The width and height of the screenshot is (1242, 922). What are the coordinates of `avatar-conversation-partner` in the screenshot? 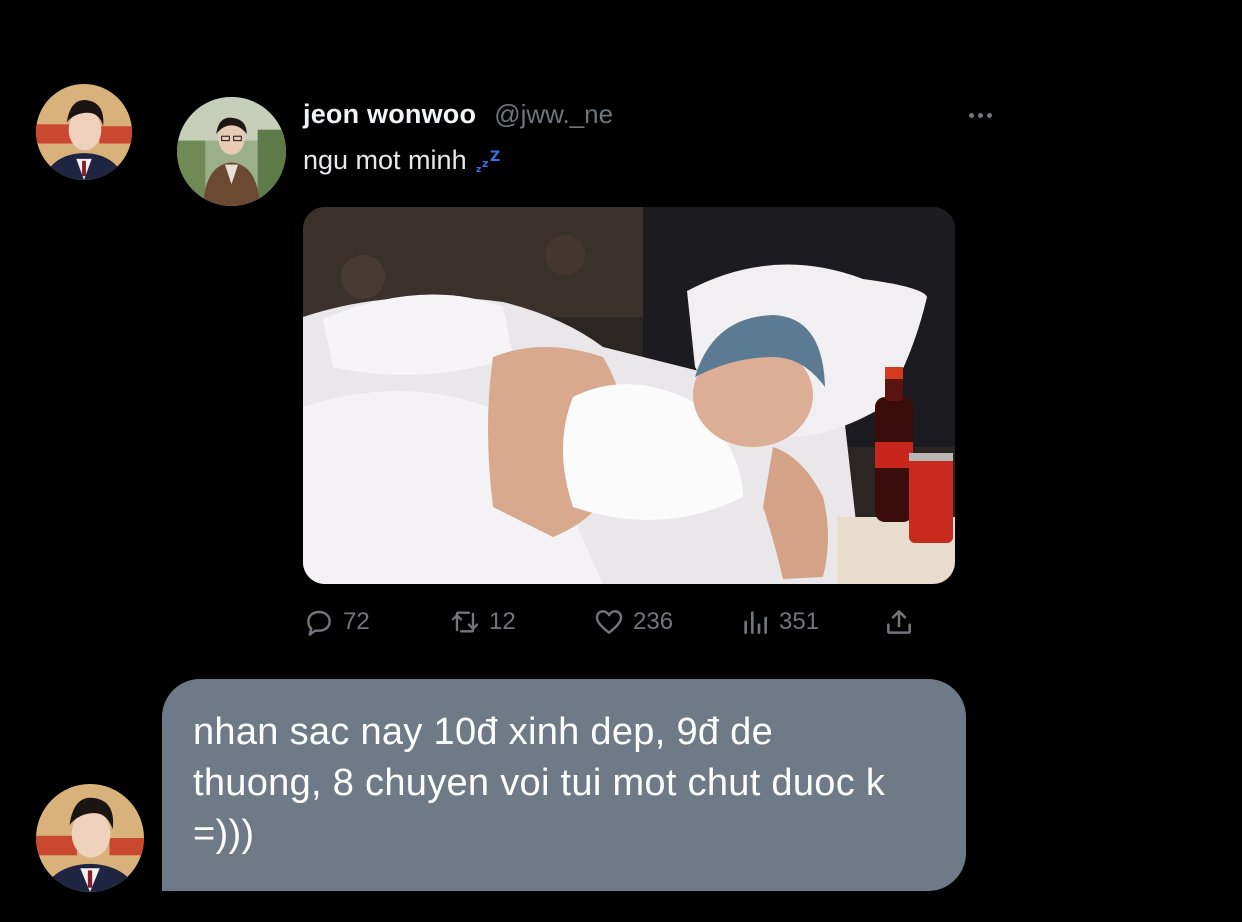 It's located at (84, 132).